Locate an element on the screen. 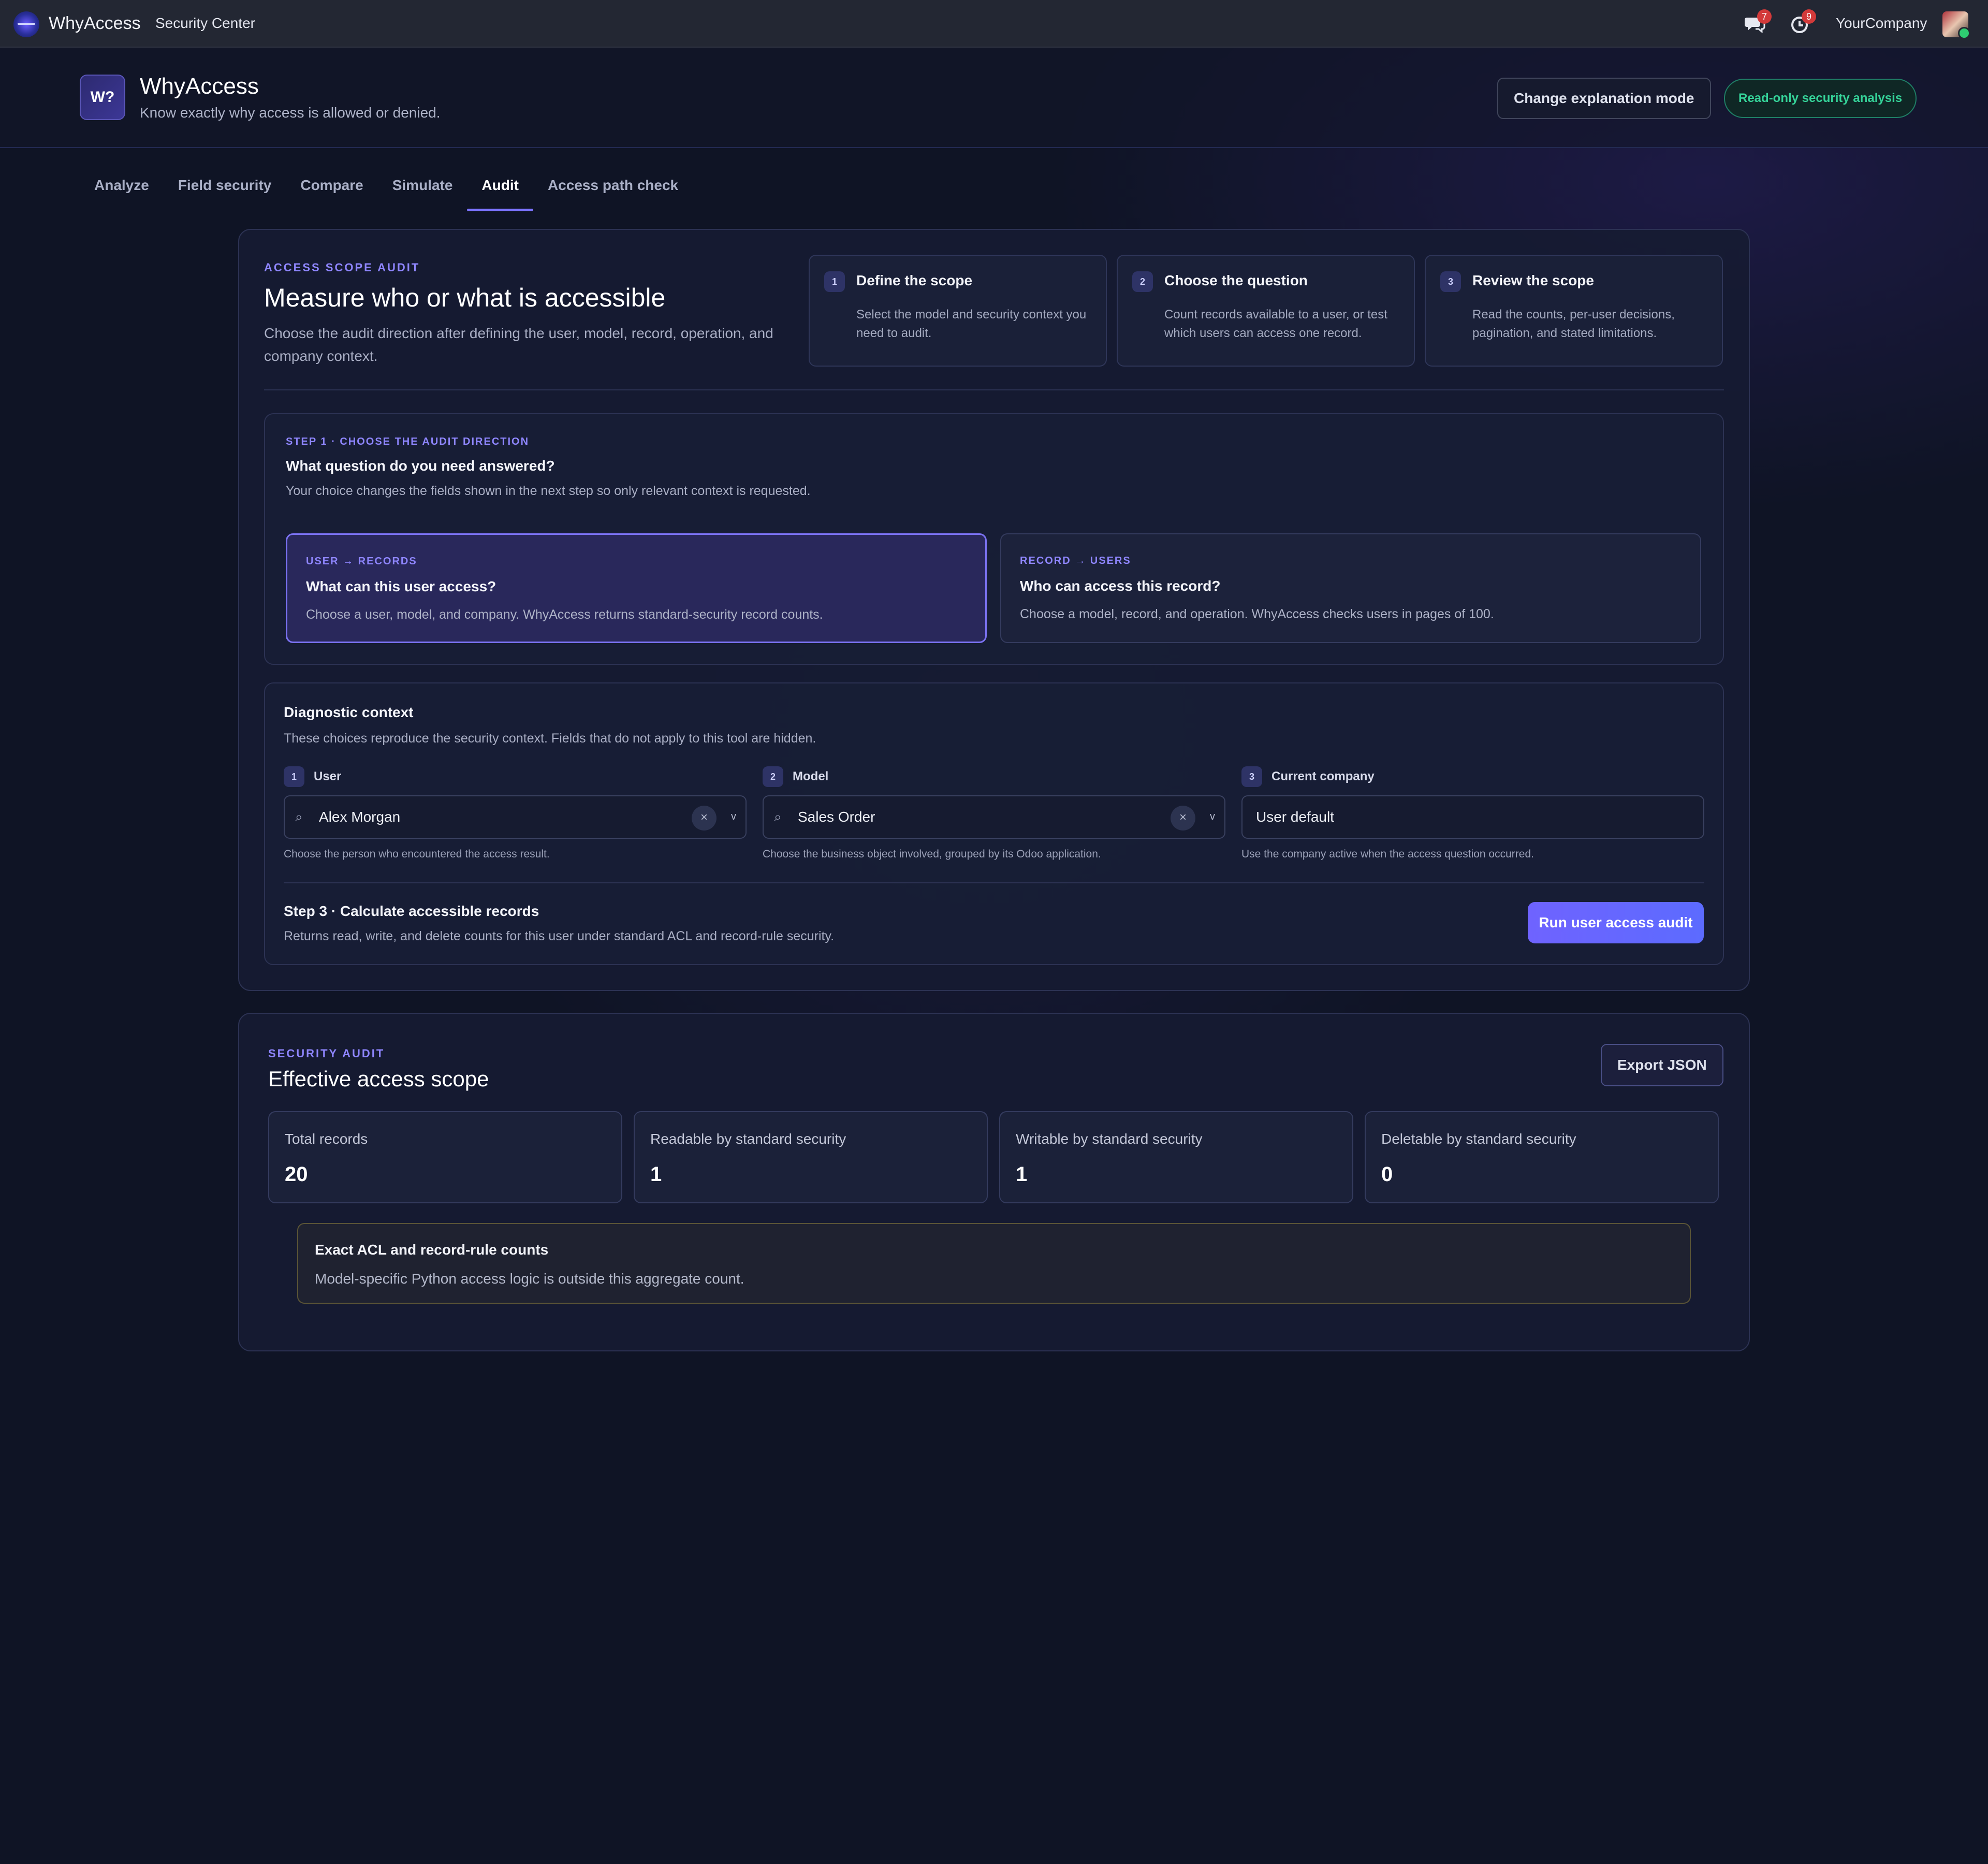 The height and width of the screenshot is (1864, 1988). change-explanation-mode-button: Change explanation mode is located at coordinates (1604, 98).